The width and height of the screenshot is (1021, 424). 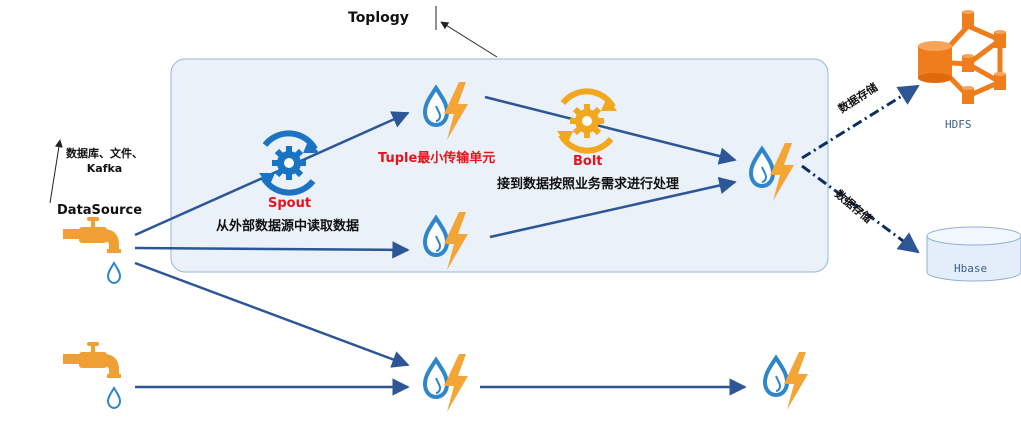 What do you see at coordinates (378, 18) in the screenshot?
I see `topology-title: Toplogy` at bounding box center [378, 18].